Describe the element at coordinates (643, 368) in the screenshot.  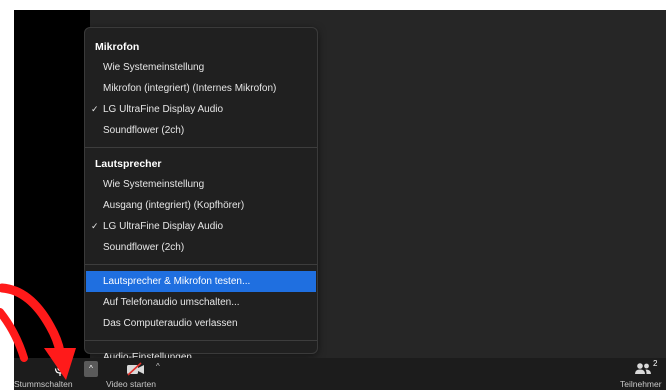
I see `people-icon` at that location.